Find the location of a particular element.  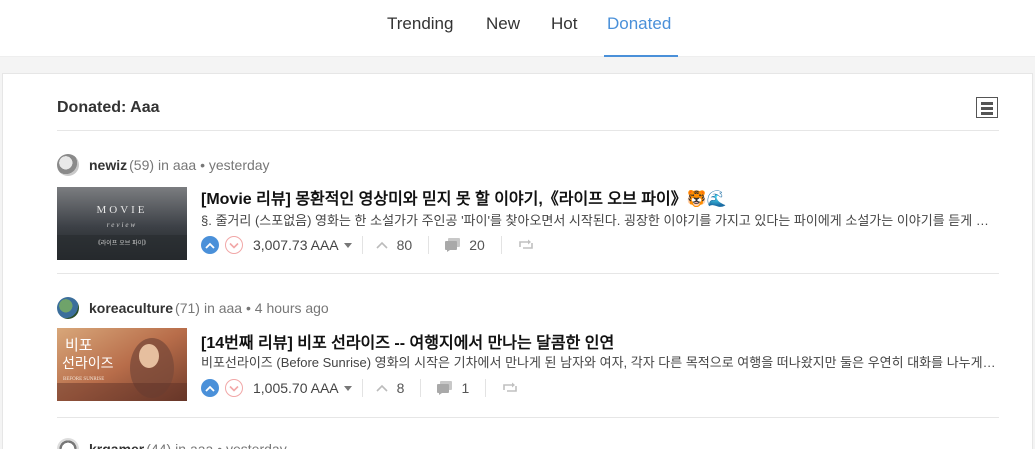

payout-value: 1,005.70 AAA is located at coordinates (296, 388).